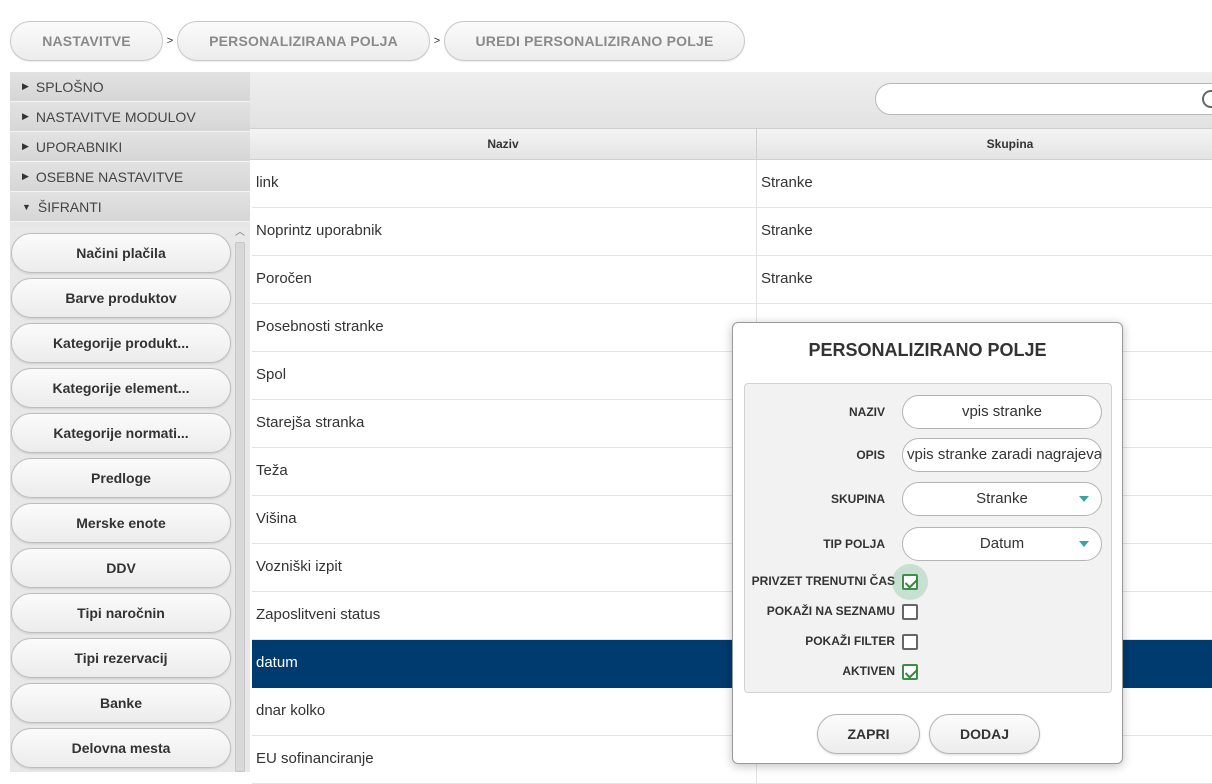 The height and width of the screenshot is (784, 1212). I want to click on sidebar-scrollbar, so click(240, 507).